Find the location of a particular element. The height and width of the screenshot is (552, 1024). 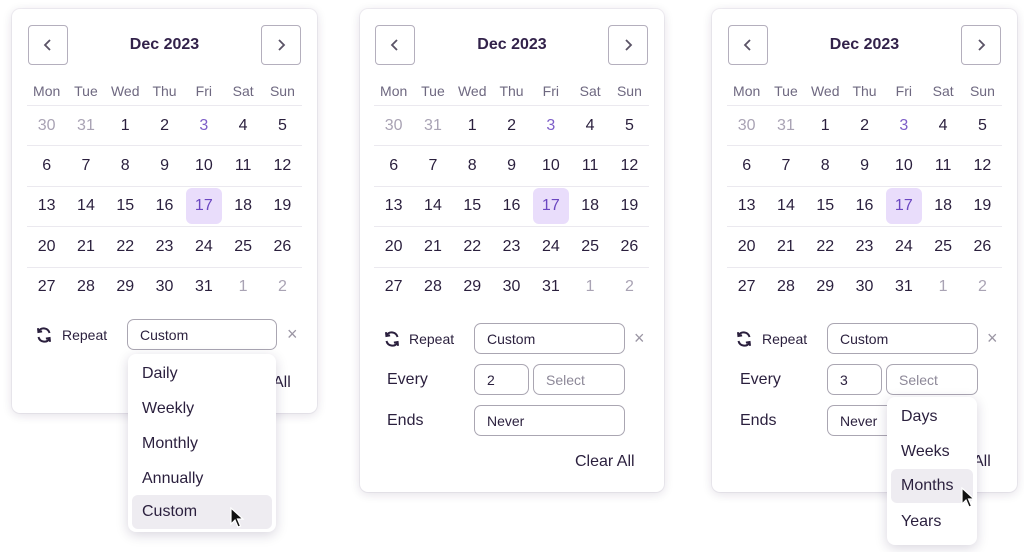

every-number-input: 2 is located at coordinates (501, 379).